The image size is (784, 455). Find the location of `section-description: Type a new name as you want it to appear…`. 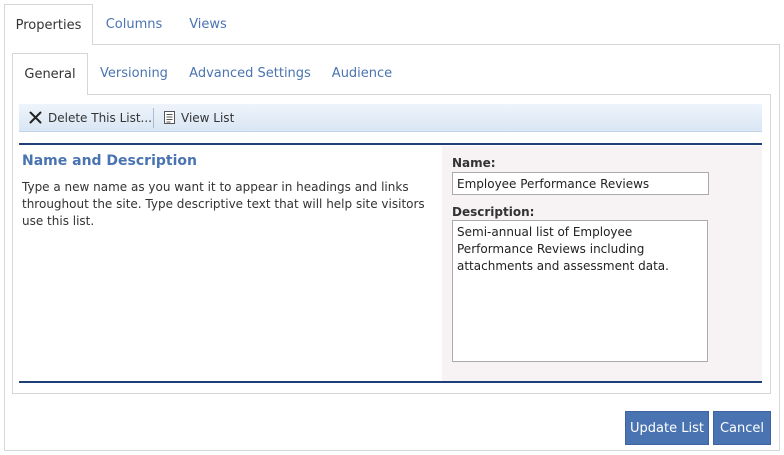

section-description: Type a new name as you want it to appear… is located at coordinates (223, 204).